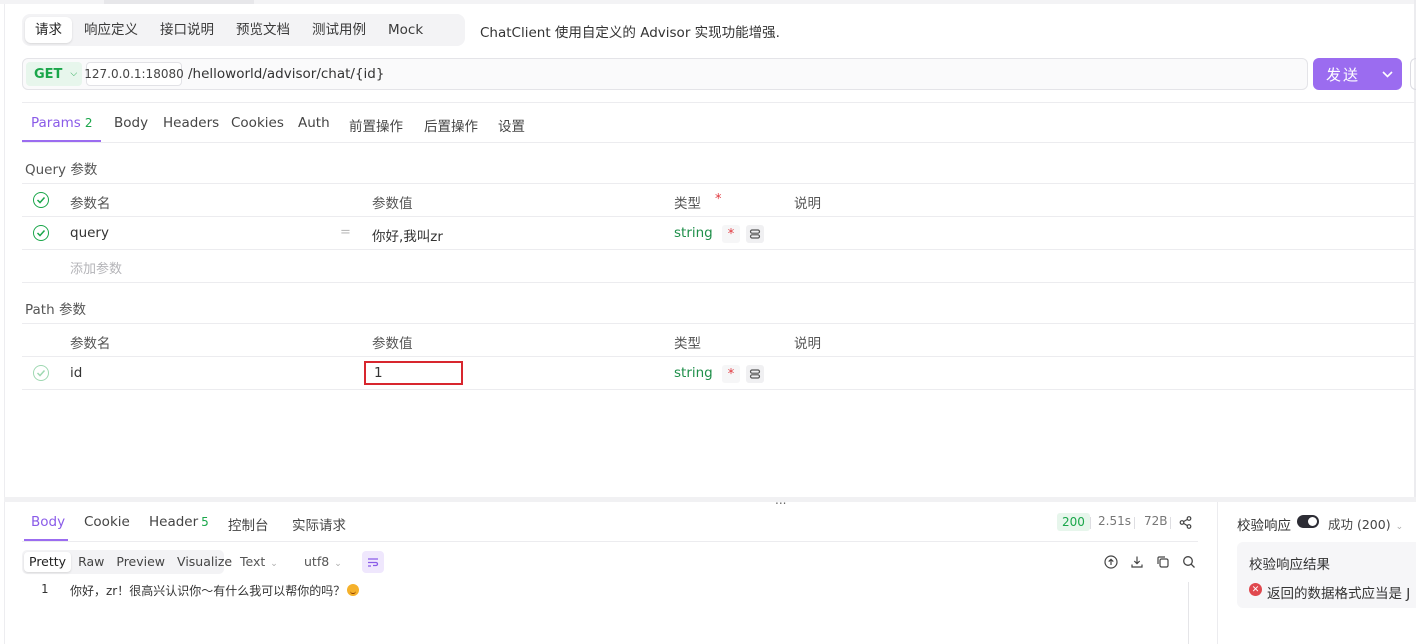 The height and width of the screenshot is (644, 1416). What do you see at coordinates (286, 74) in the screenshot?
I see `url-path-input: /helloworld/advisor/chat/{id}` at bounding box center [286, 74].